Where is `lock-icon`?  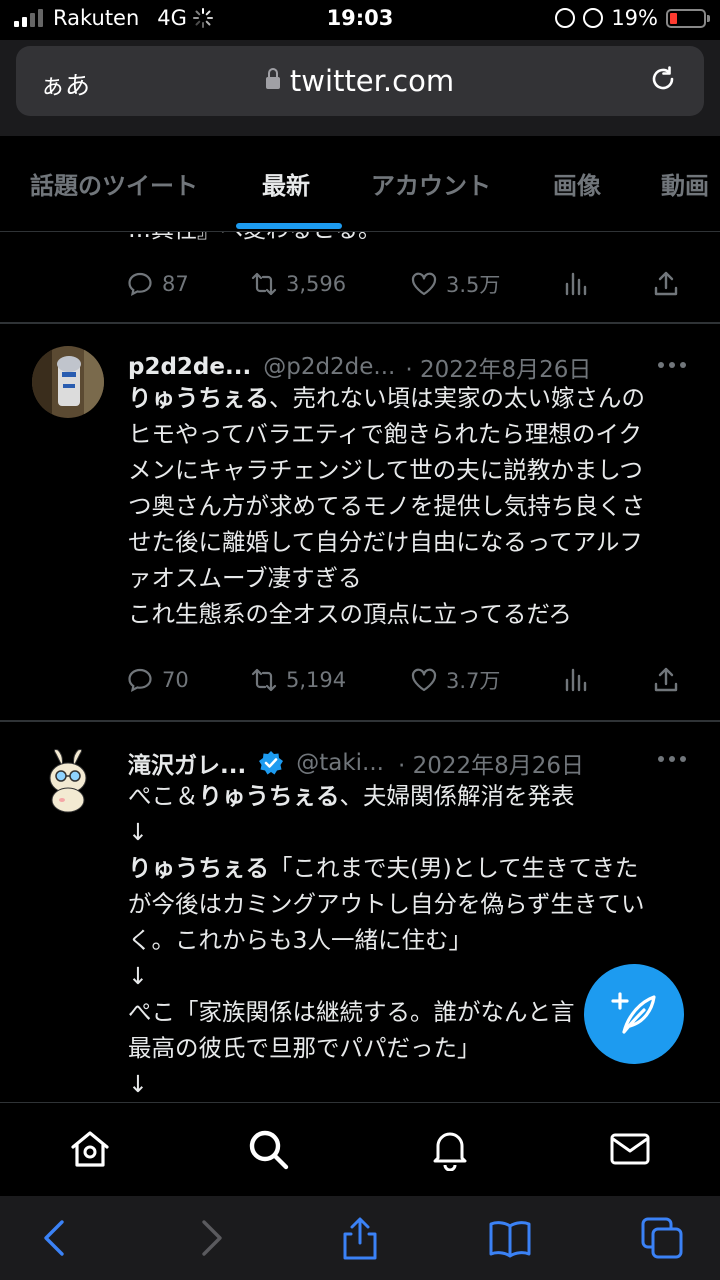
lock-icon is located at coordinates (272, 78).